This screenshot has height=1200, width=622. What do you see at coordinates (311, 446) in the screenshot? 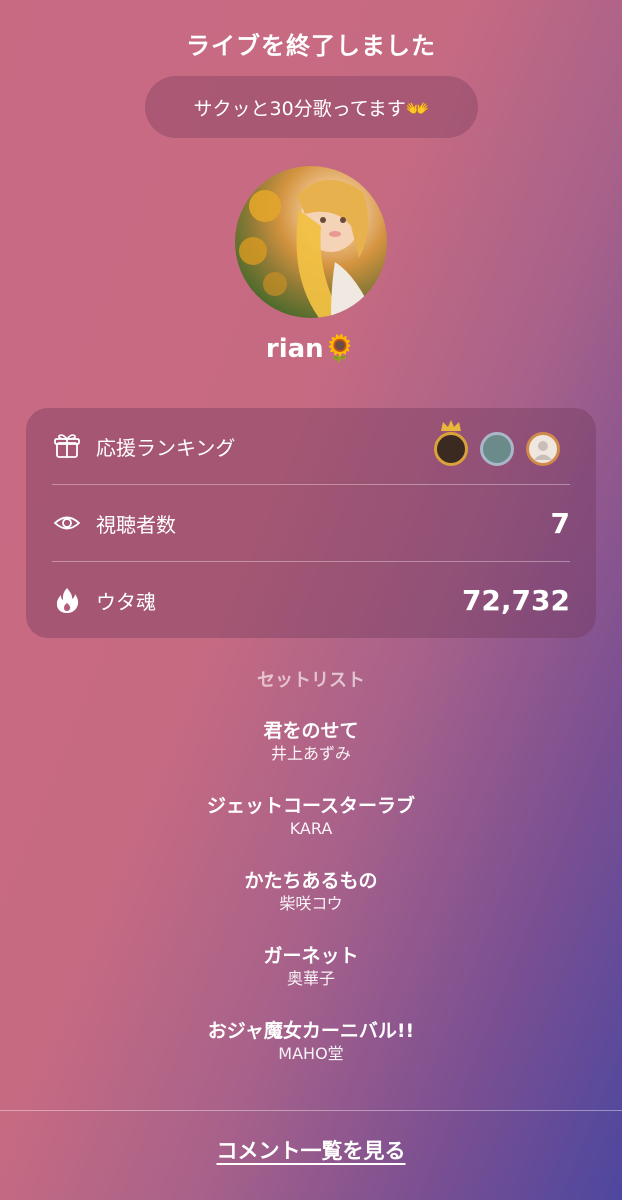
I see `ranking-row: 応援ランキング` at bounding box center [311, 446].